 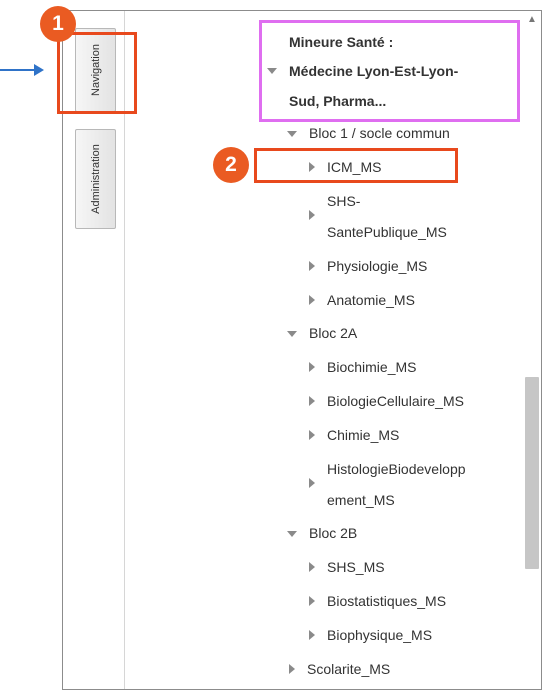 What do you see at coordinates (333, 333) in the screenshot?
I see `tree-bloc2a: Bloc 2A` at bounding box center [333, 333].